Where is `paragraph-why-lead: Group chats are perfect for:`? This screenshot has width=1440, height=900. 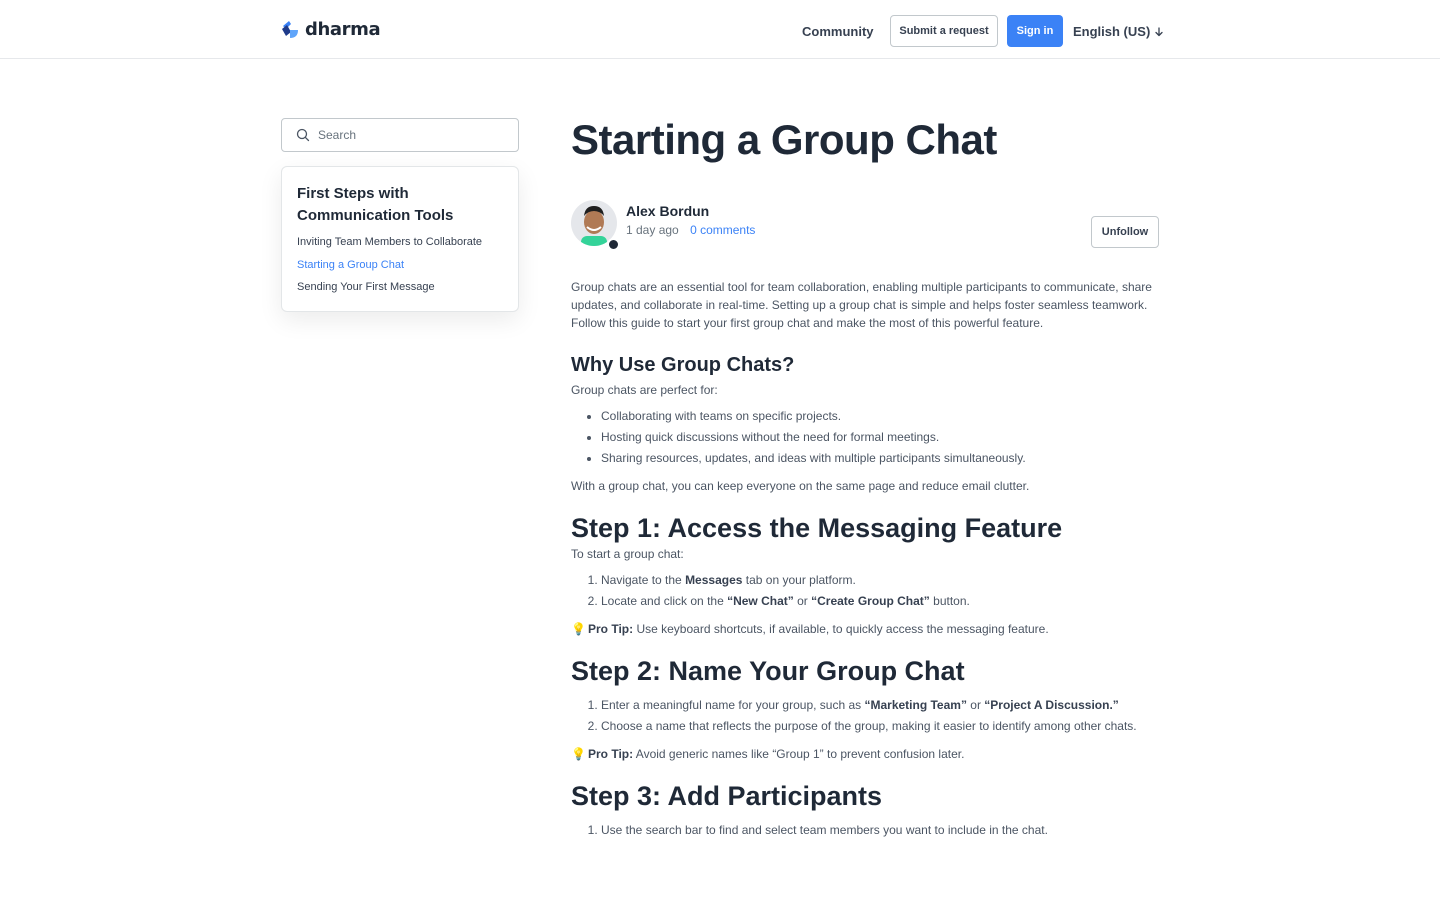
paragraph-why-lead: Group chats are perfect for: is located at coordinates (644, 390).